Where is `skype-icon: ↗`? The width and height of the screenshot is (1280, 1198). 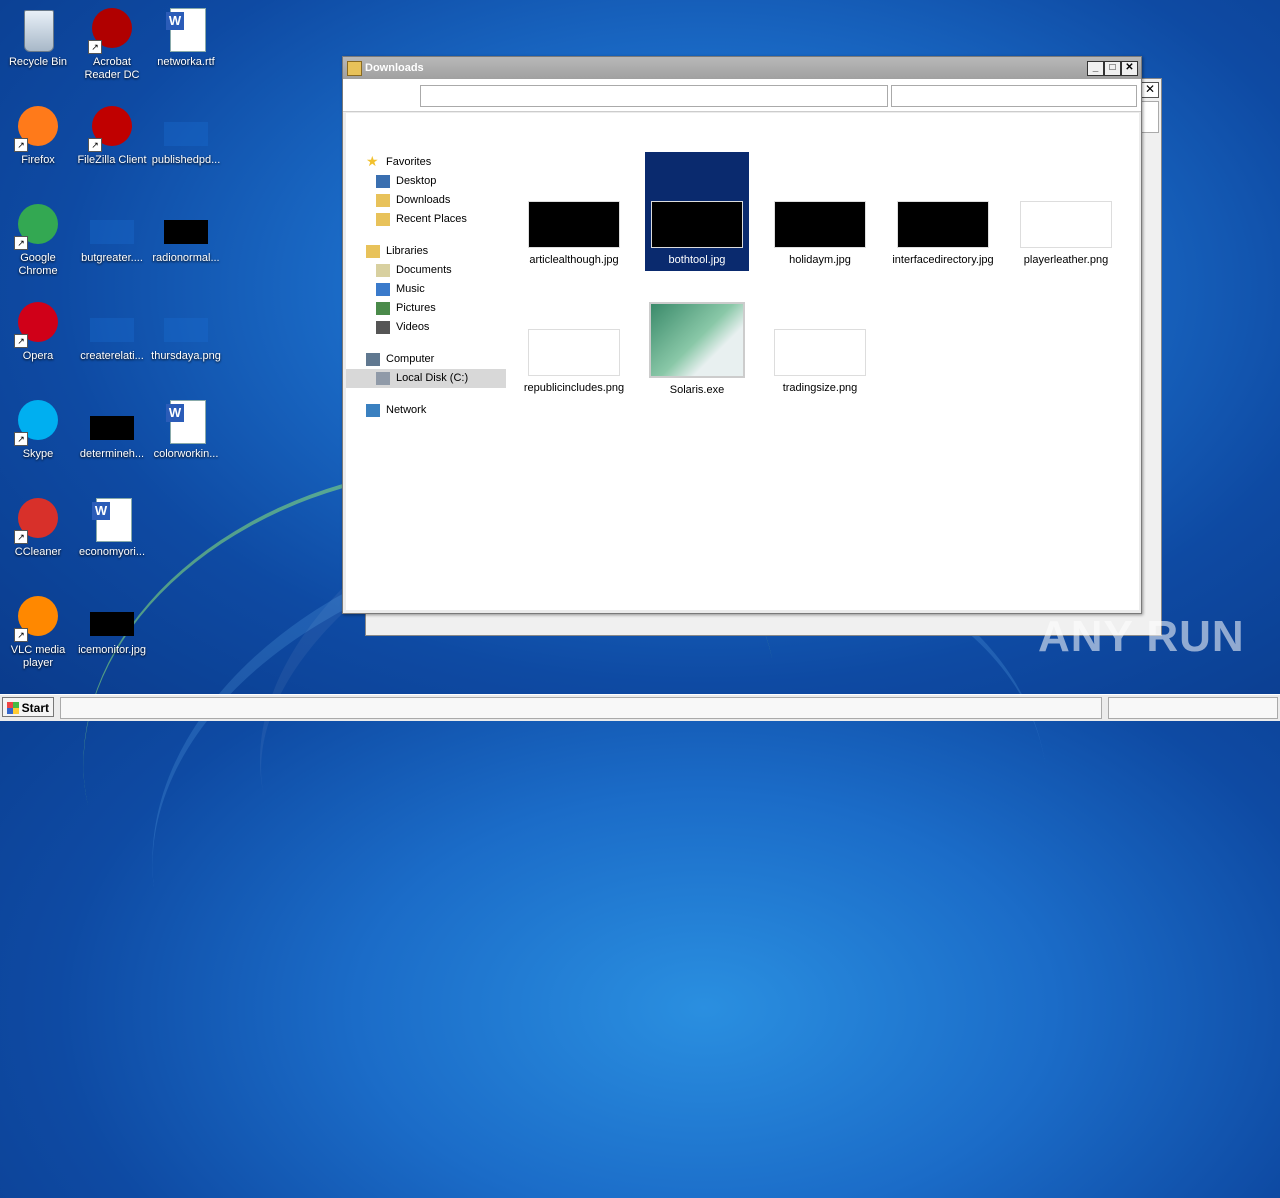
skype-icon: ↗ is located at coordinates (38, 422).